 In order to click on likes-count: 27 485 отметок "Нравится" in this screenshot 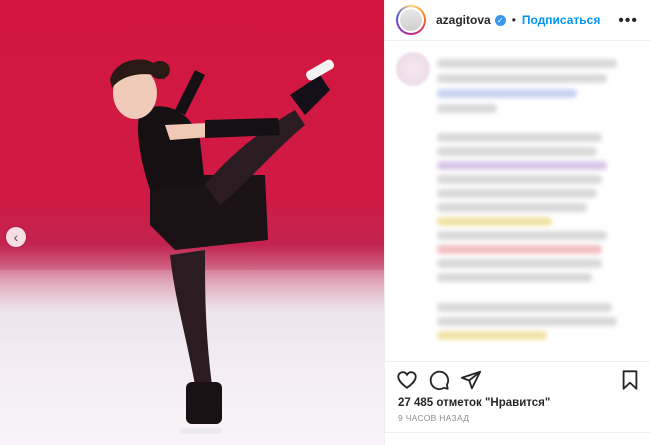, I will do `click(474, 403)`.